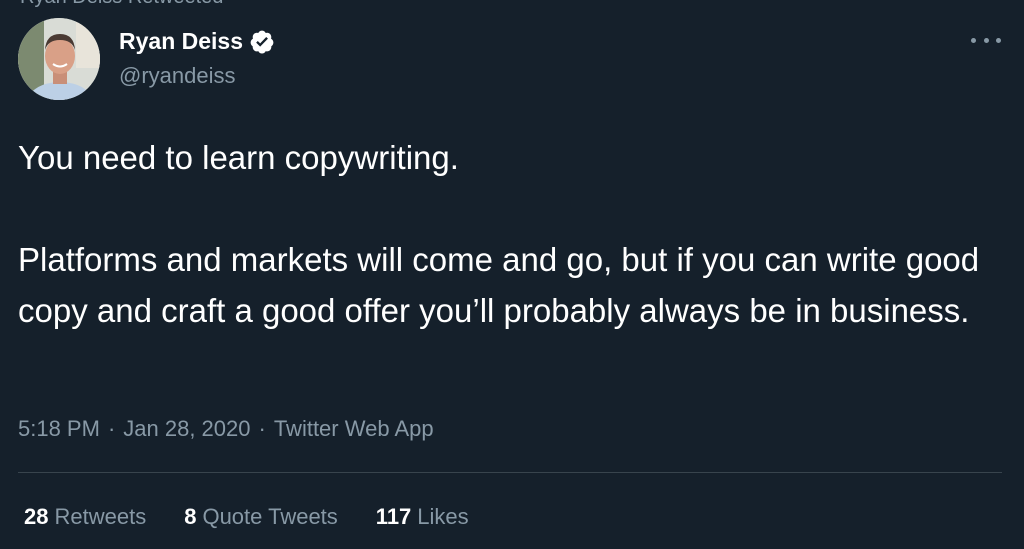 The height and width of the screenshot is (549, 1024). I want to click on avatar-photo, so click(59, 59).